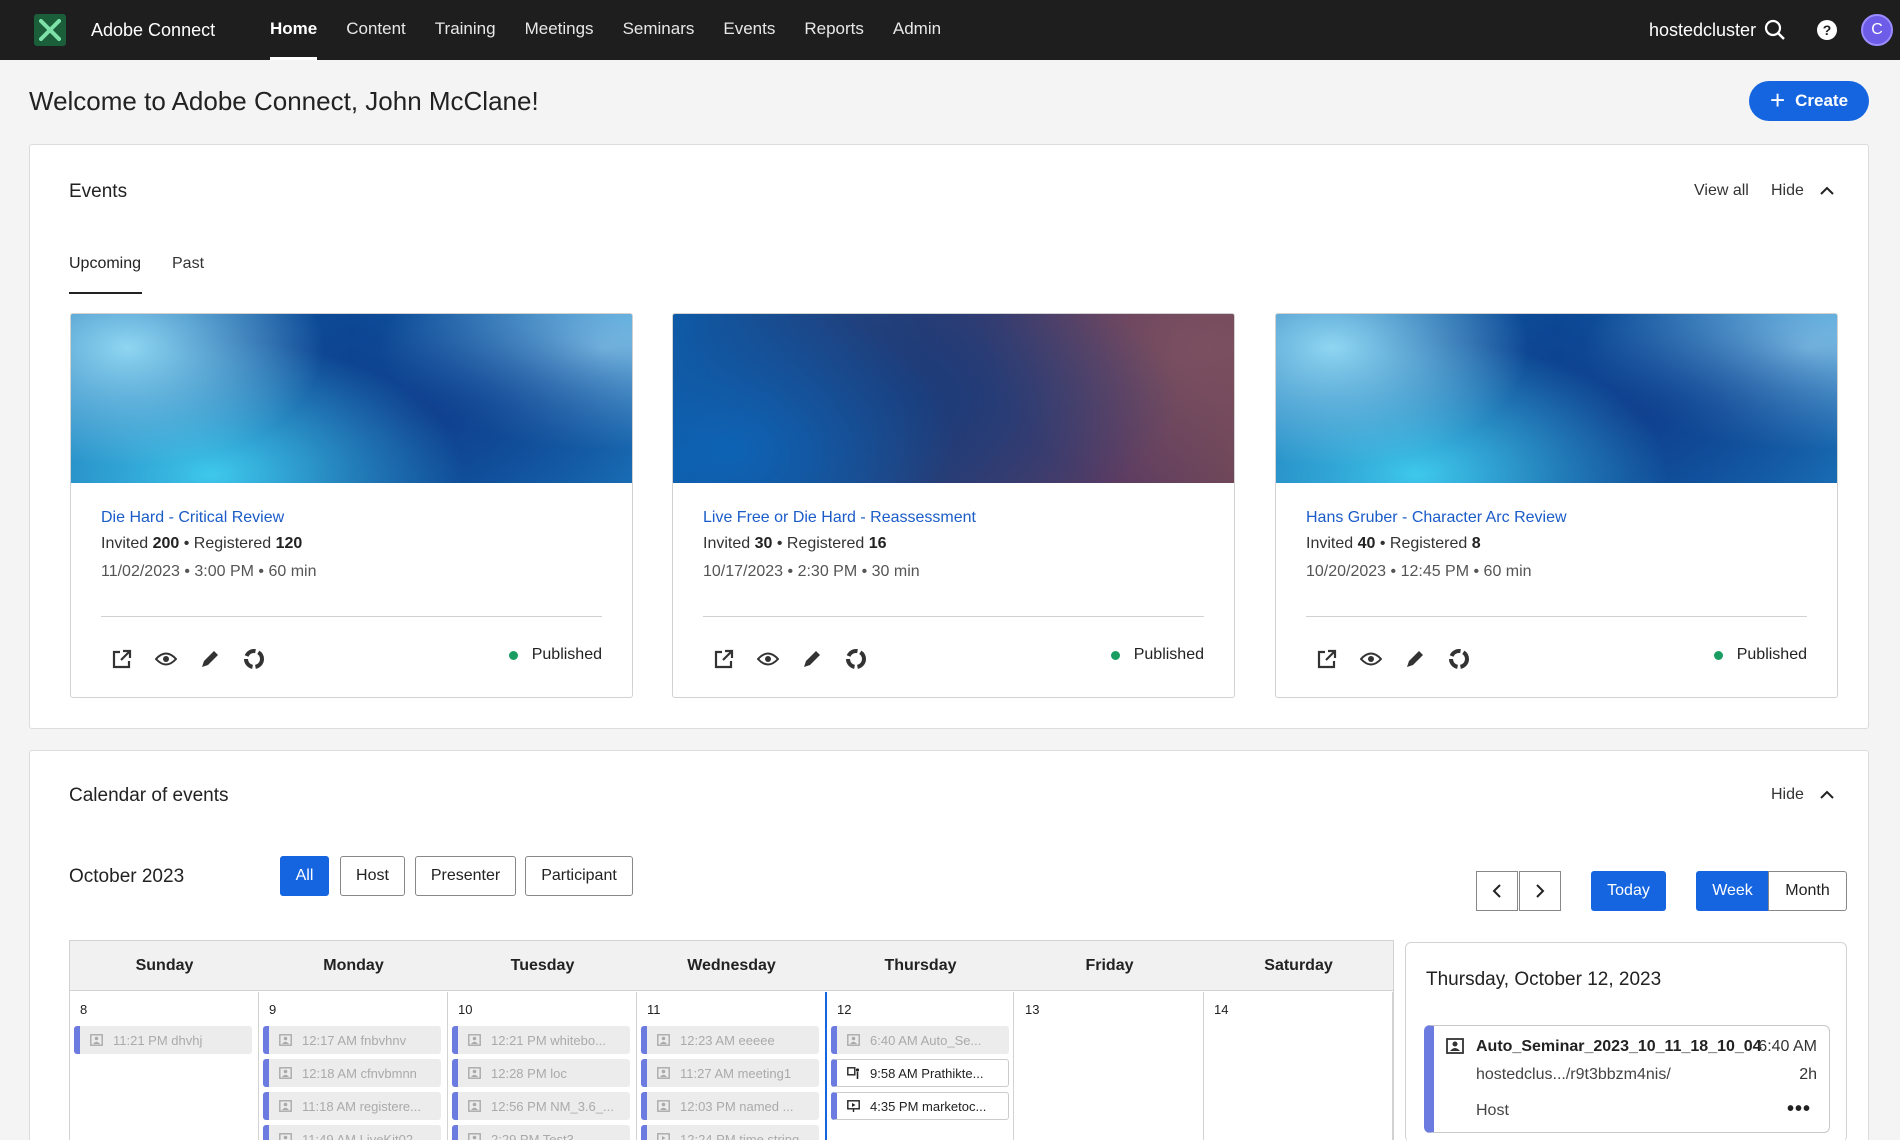 The height and width of the screenshot is (1140, 1900). Describe the element at coordinates (465, 876) in the screenshot. I see `filter-presenter-button: Presenter` at that location.